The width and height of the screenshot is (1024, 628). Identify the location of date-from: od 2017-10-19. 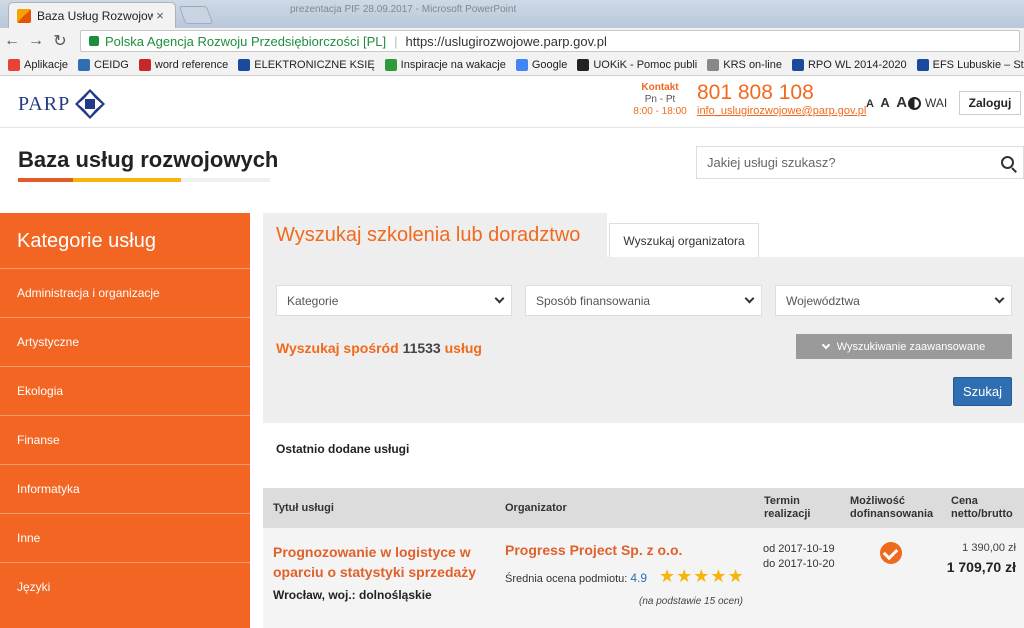
(799, 549).